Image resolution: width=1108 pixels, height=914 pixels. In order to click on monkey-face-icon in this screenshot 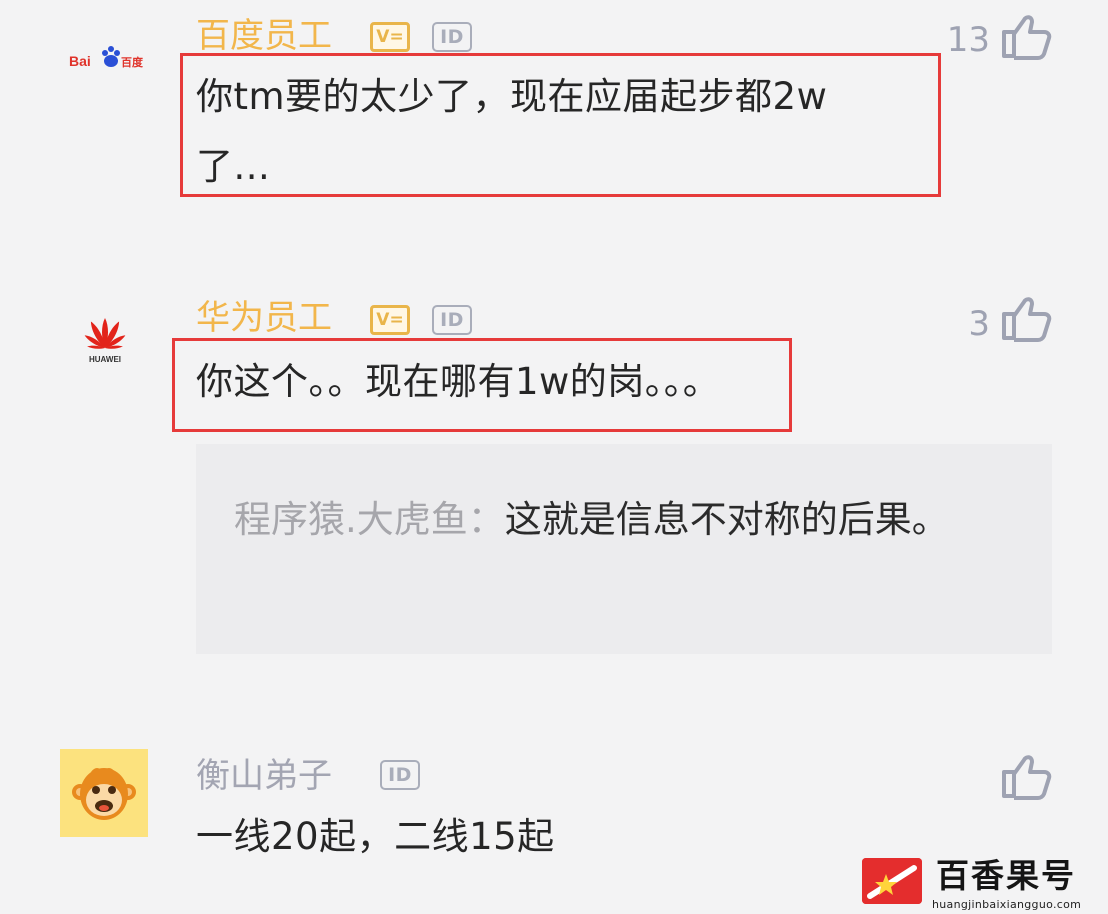, I will do `click(104, 794)`.